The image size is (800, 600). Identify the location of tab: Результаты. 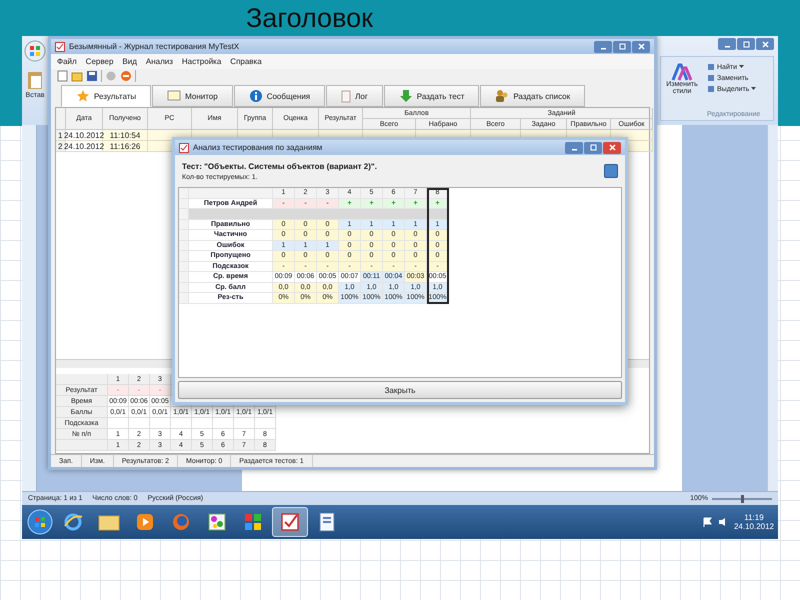
(106, 96).